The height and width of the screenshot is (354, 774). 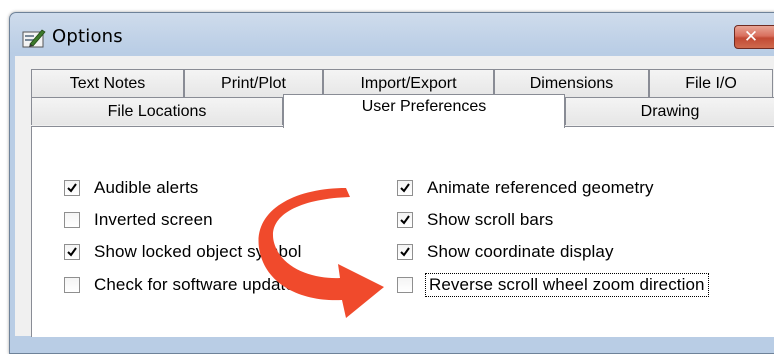 I want to click on tab-user-preferences: User Preferences, so click(x=424, y=111).